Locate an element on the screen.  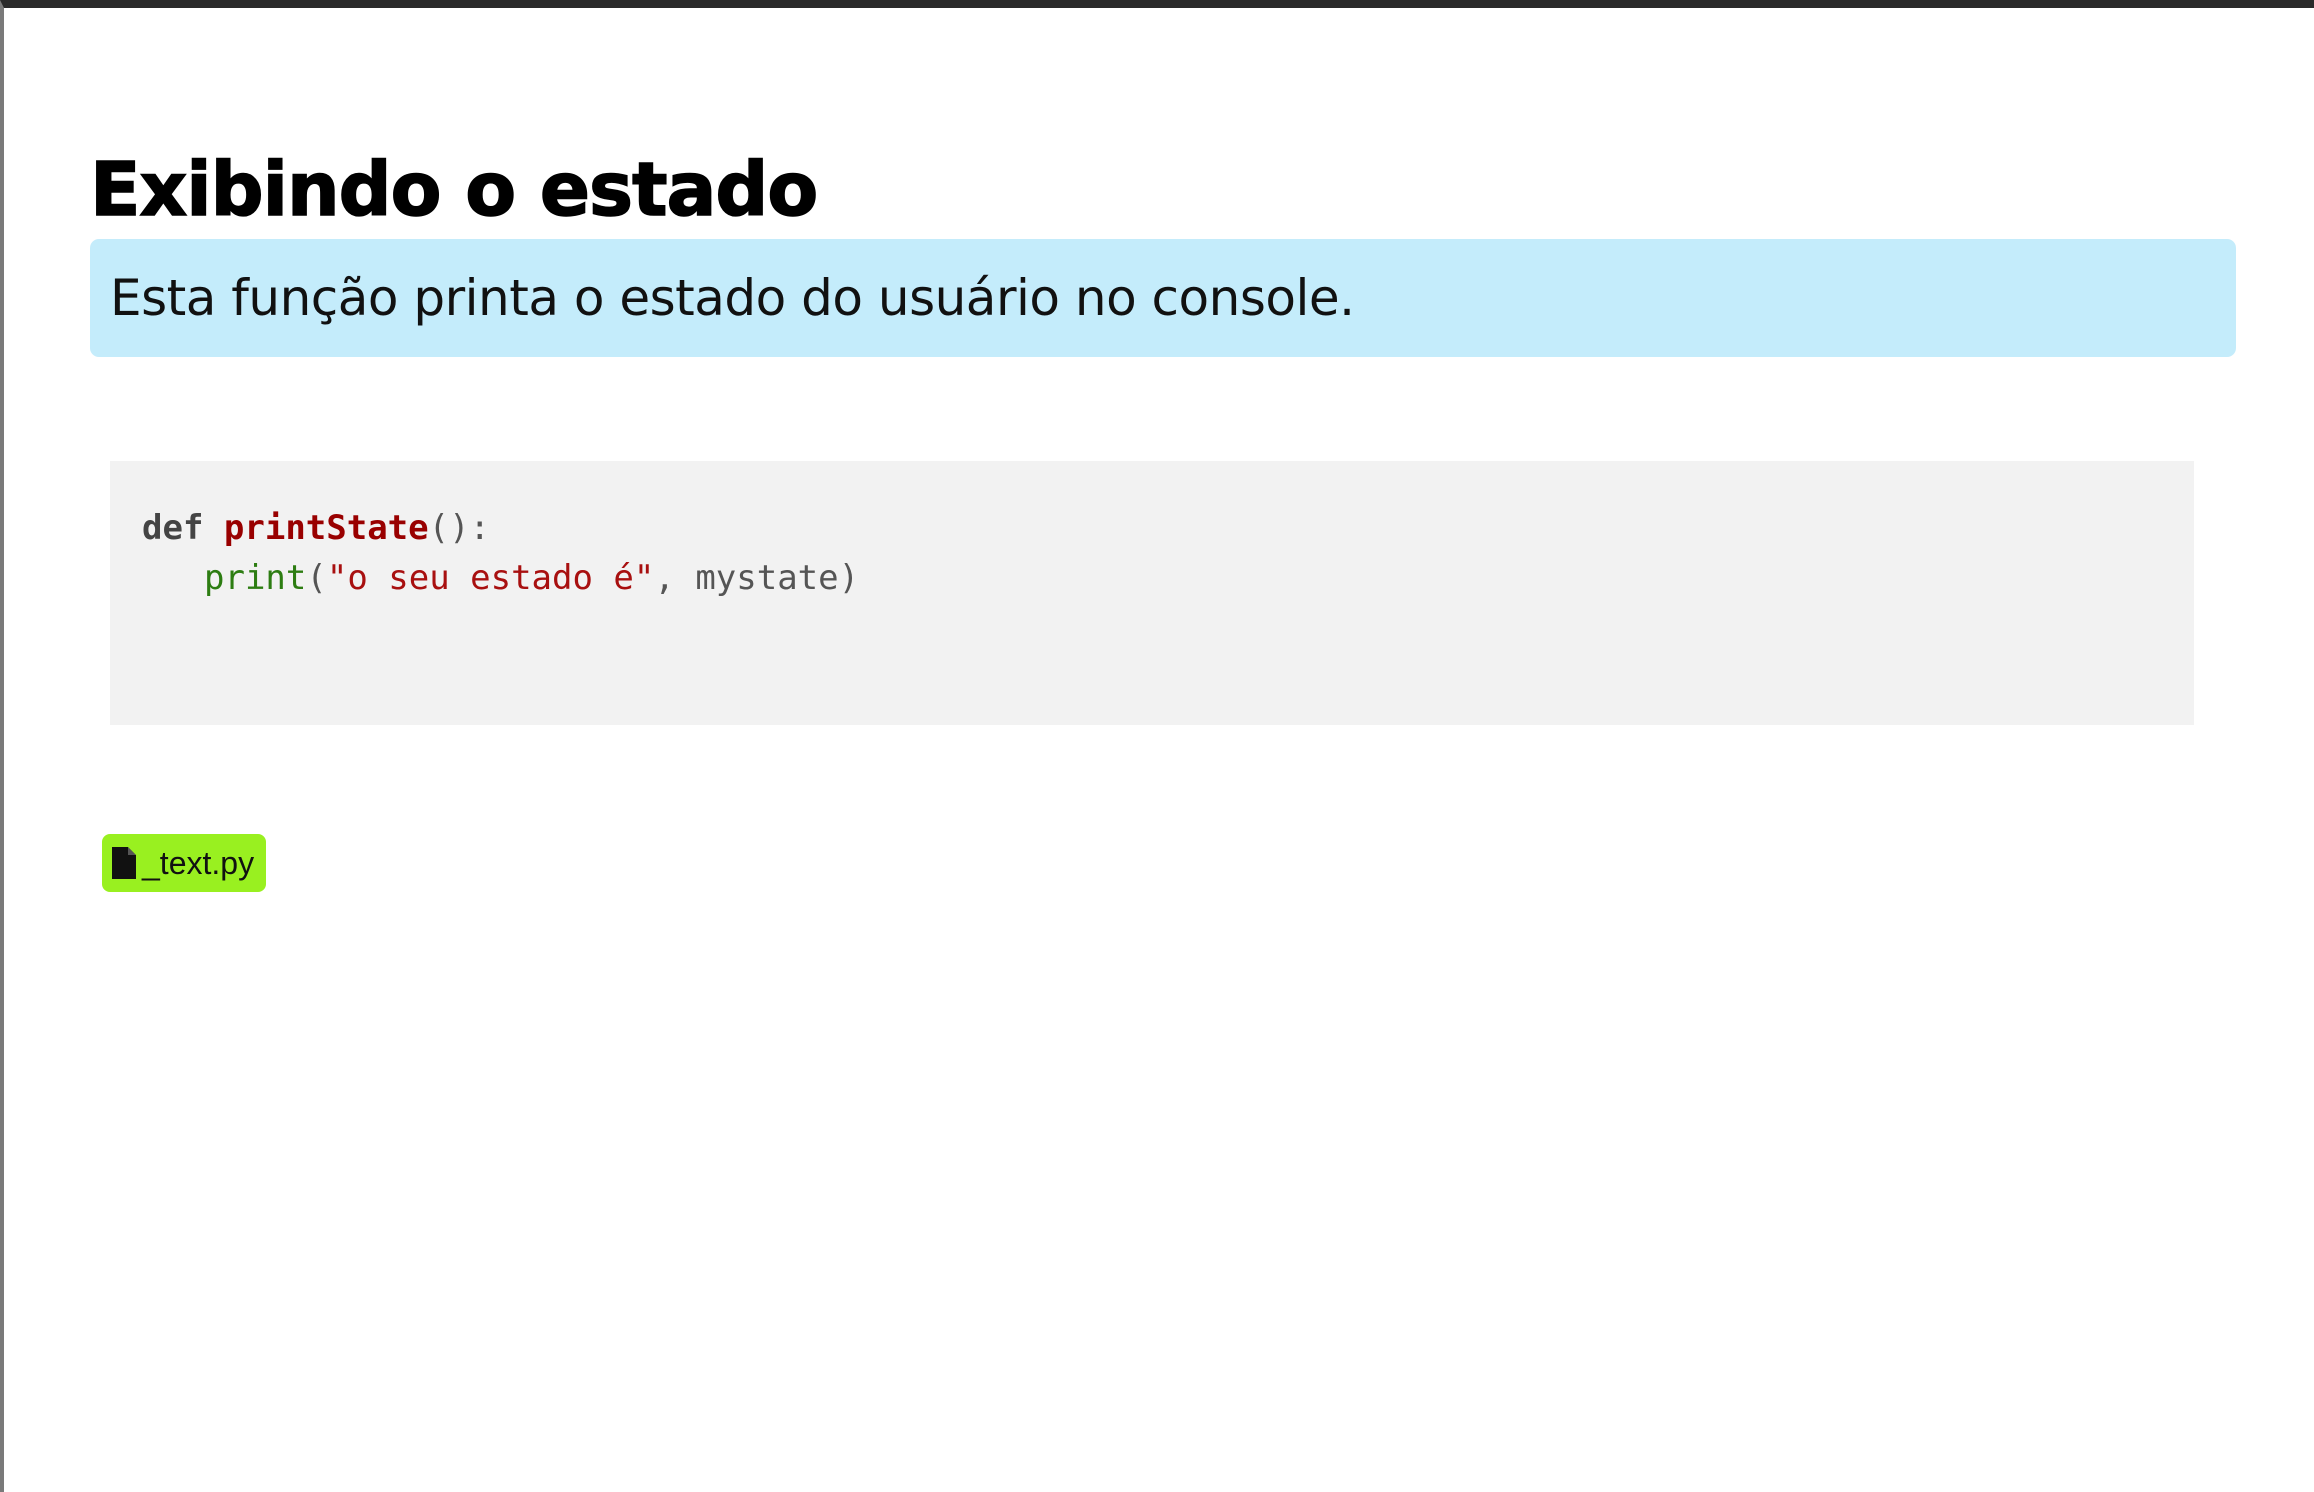
code-builtin-print: print is located at coordinates (255, 578).